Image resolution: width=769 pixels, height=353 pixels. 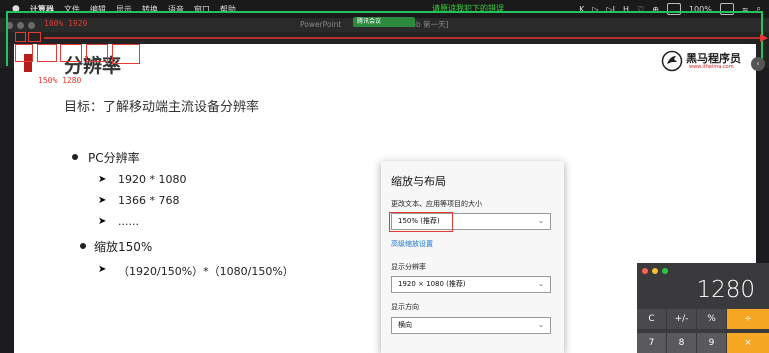 I want to click on sub-bullet-formula: （1920/150%）*（1080/150%）, so click(x=206, y=271).